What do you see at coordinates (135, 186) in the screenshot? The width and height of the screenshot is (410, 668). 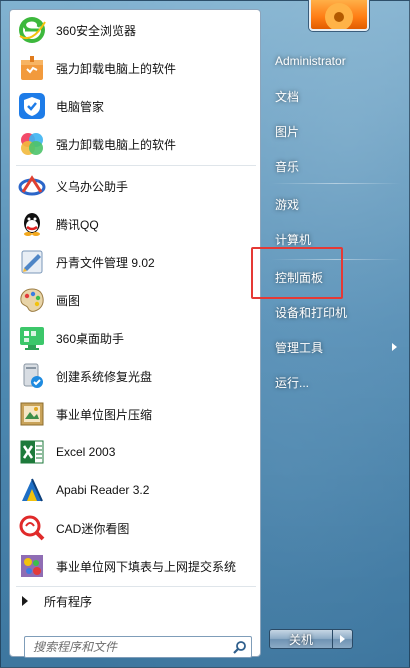 I see `program-yiwu-office: 义乌办公助手` at bounding box center [135, 186].